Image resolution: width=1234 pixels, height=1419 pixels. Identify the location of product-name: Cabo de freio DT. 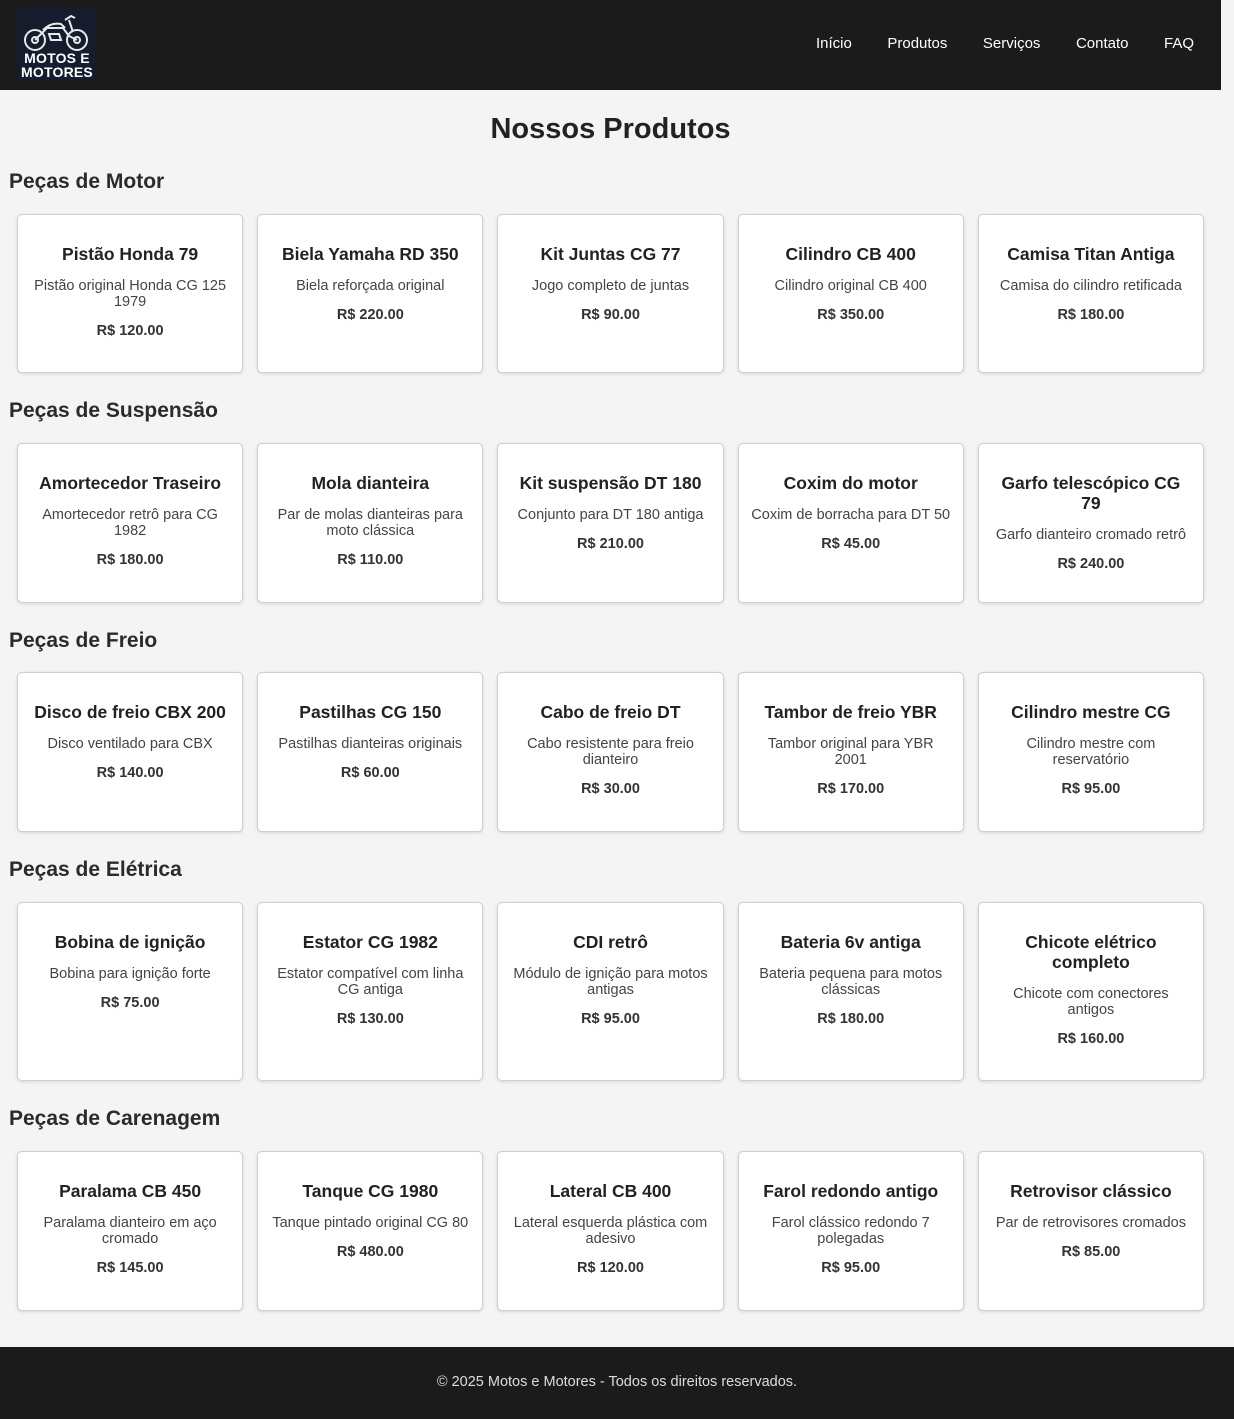
(610, 712).